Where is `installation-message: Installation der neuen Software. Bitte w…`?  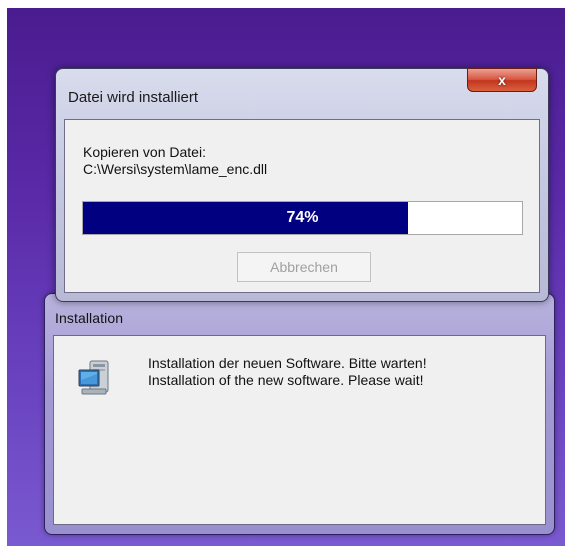
installation-message: Installation der neuen Software. Bitte w… is located at coordinates (287, 372).